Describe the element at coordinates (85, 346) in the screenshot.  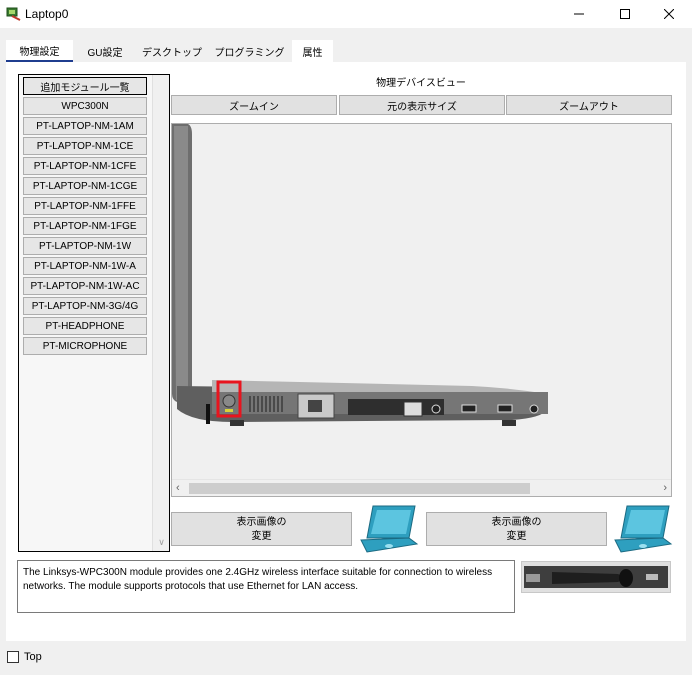
I see `module-item-microphone: PT-MICROPHONE` at that location.